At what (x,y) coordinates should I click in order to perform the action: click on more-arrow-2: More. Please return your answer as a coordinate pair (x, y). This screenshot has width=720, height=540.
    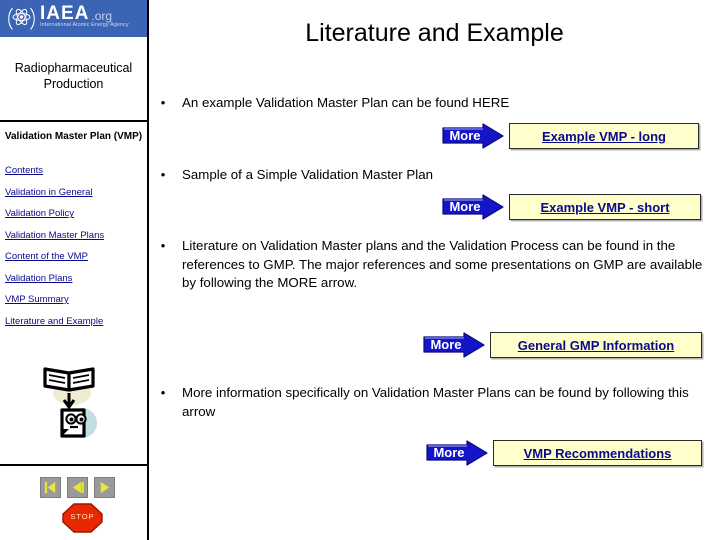
    Looking at the image, I should click on (473, 207).